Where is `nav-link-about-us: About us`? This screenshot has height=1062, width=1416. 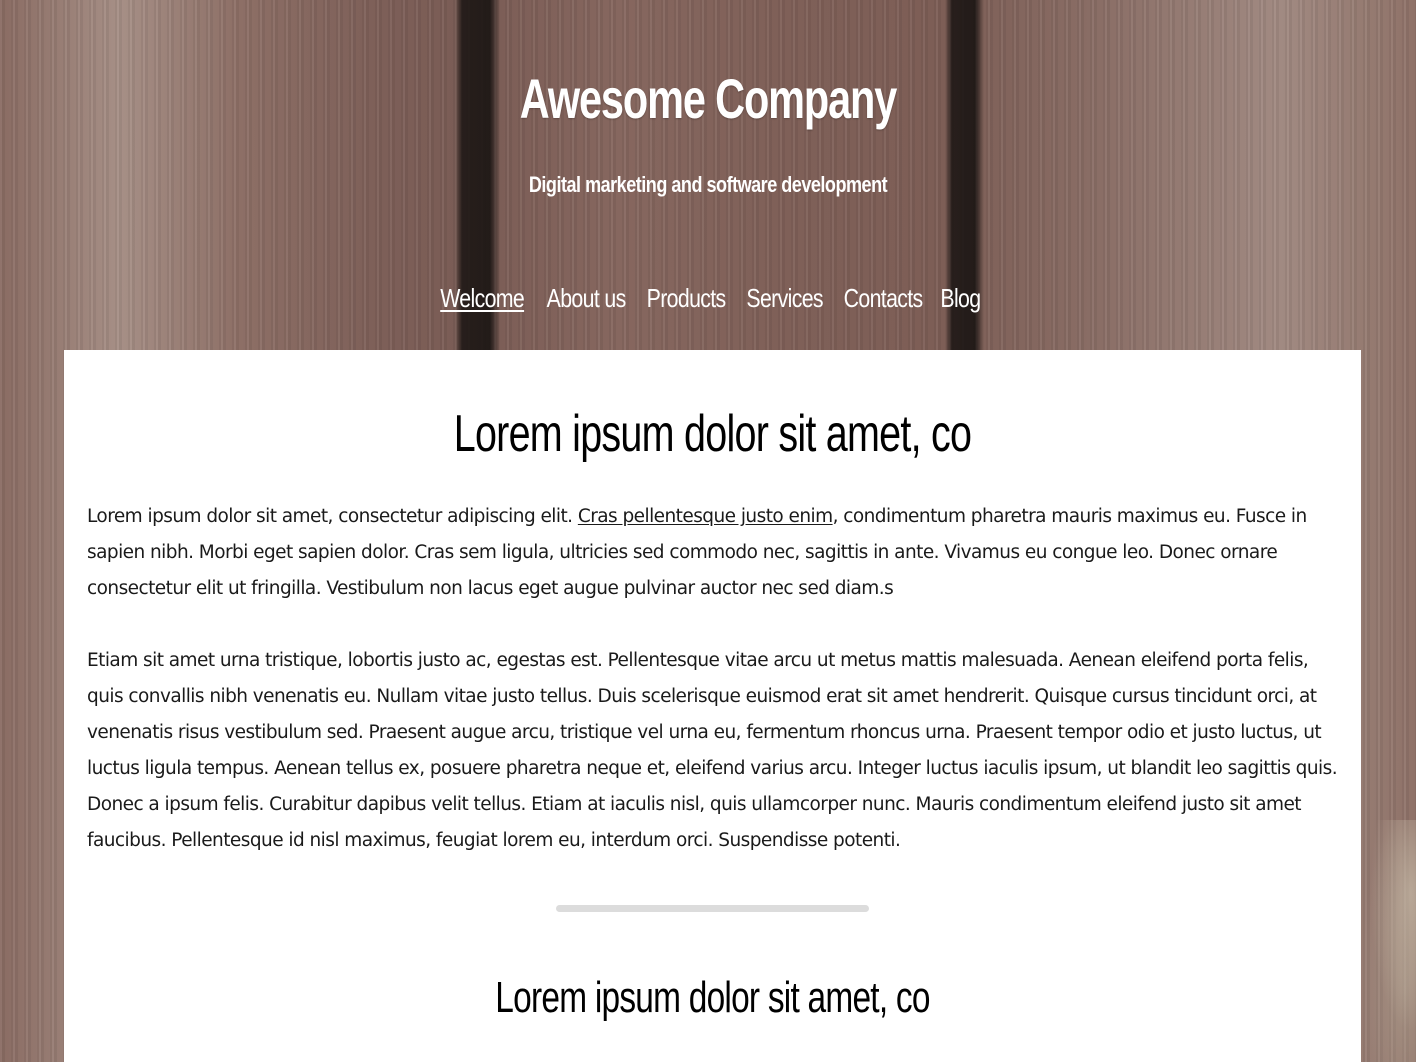
nav-link-about-us: About us is located at coordinates (585, 298).